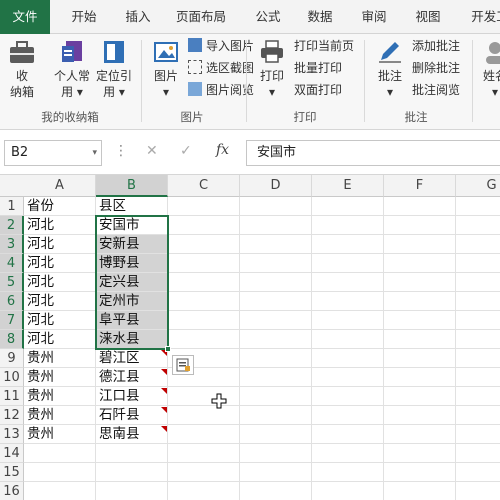 This screenshot has height=500, width=500. Describe the element at coordinates (25, 17) in the screenshot. I see `tab-file: 文件` at that location.